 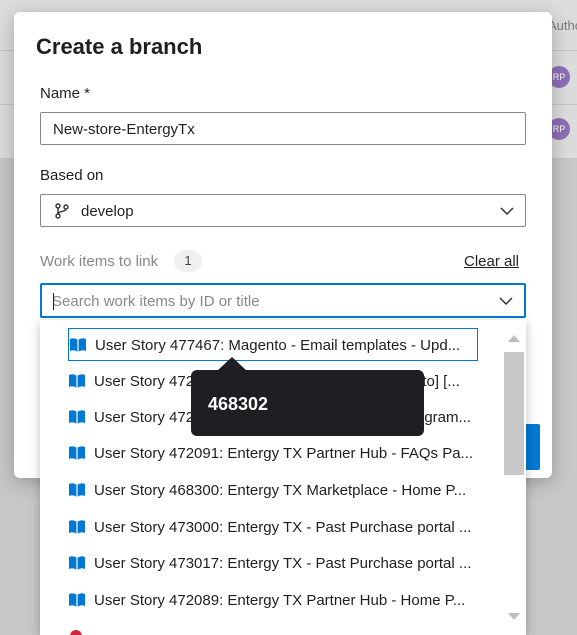 What do you see at coordinates (53, 301) in the screenshot?
I see `text-caret` at bounding box center [53, 301].